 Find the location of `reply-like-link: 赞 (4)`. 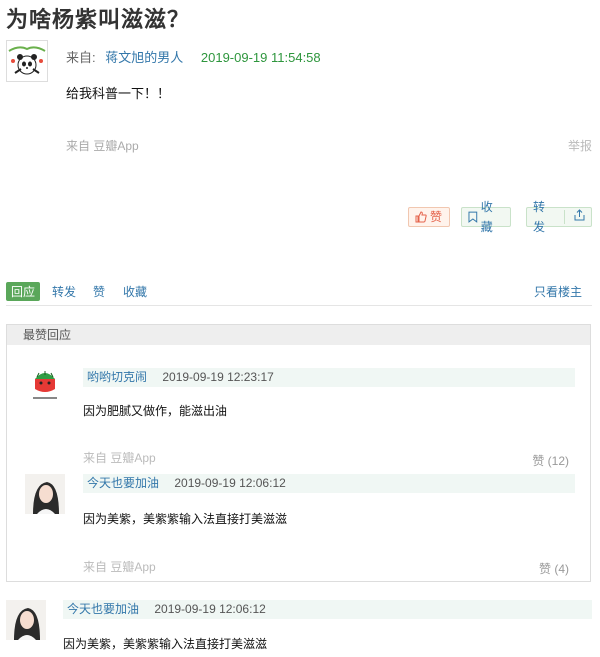

reply-like-link: 赞 (4) is located at coordinates (554, 568).